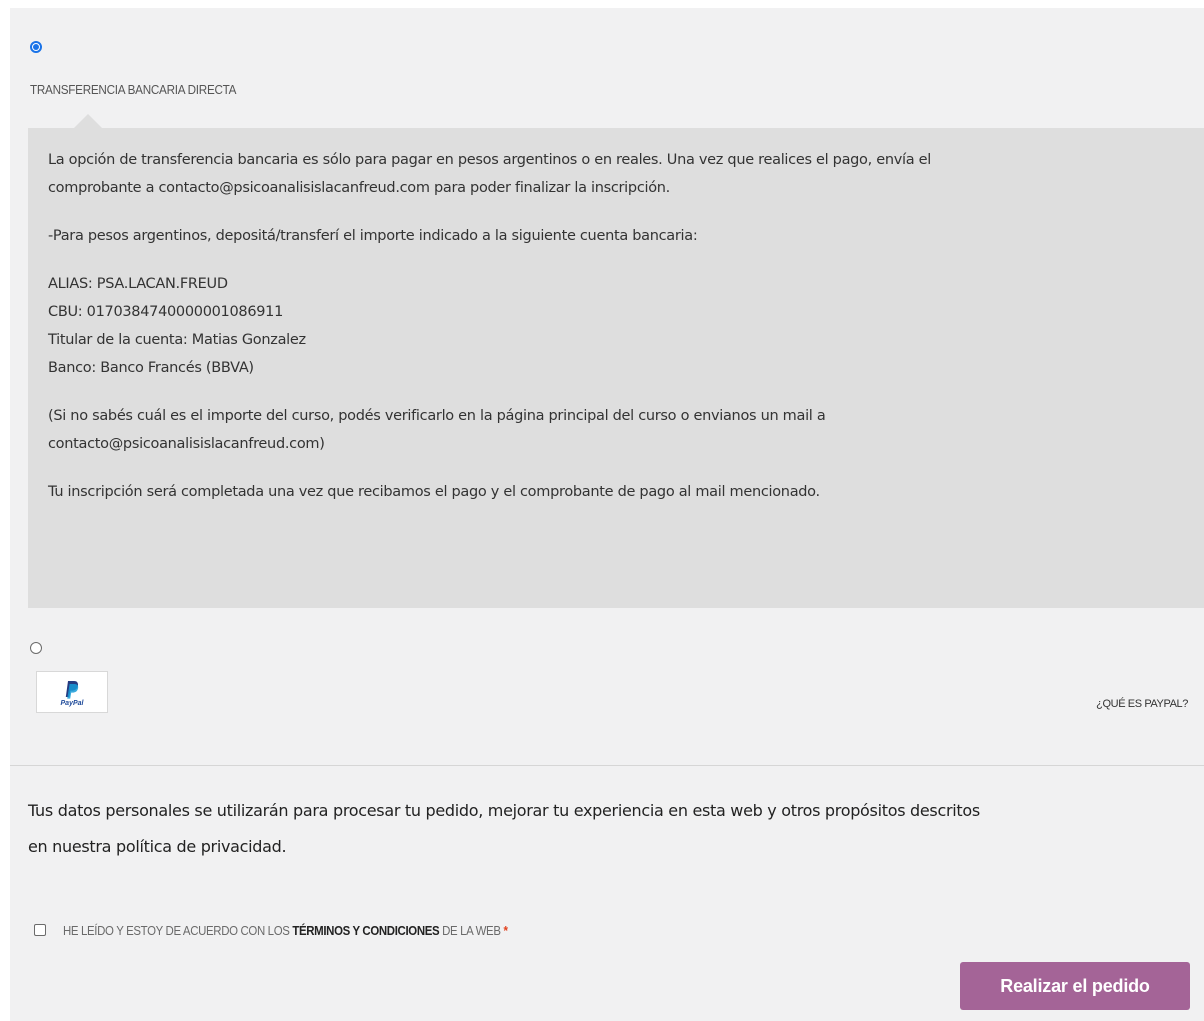  Describe the element at coordinates (177, 340) in the screenshot. I see `bank-holder: Titular de la cuenta: Matias Gonzalez` at that location.